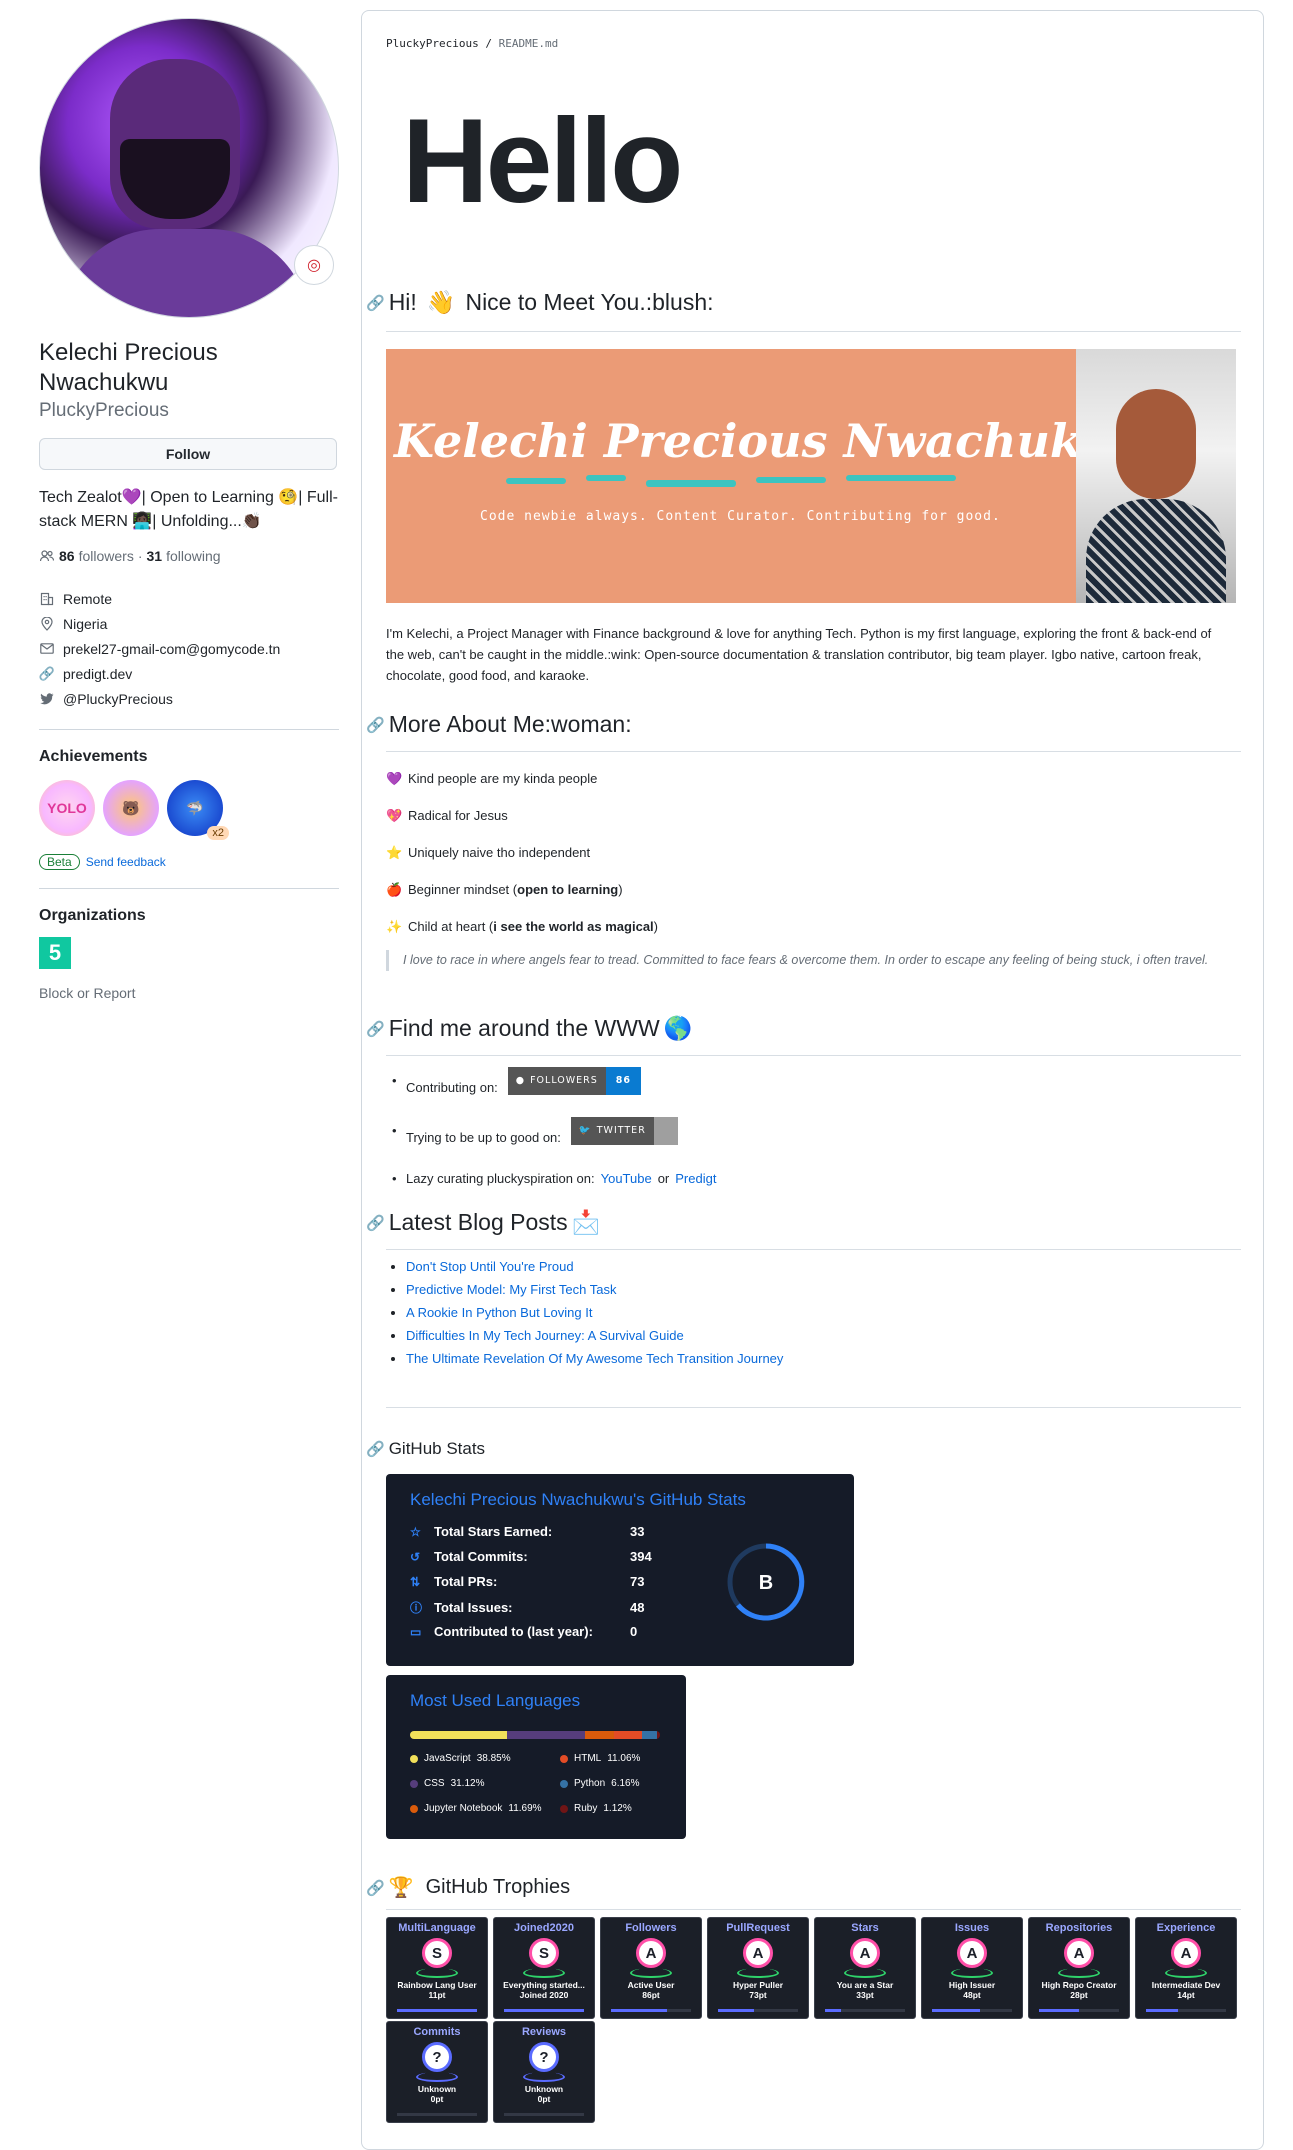  What do you see at coordinates (535, 1735) in the screenshot?
I see `languages-bar` at bounding box center [535, 1735].